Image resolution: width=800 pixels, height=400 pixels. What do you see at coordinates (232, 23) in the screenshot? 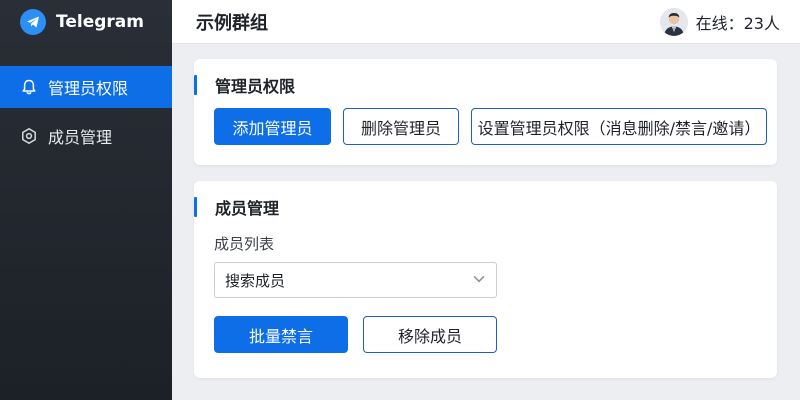
I see `page-title: 示例群组` at bounding box center [232, 23].